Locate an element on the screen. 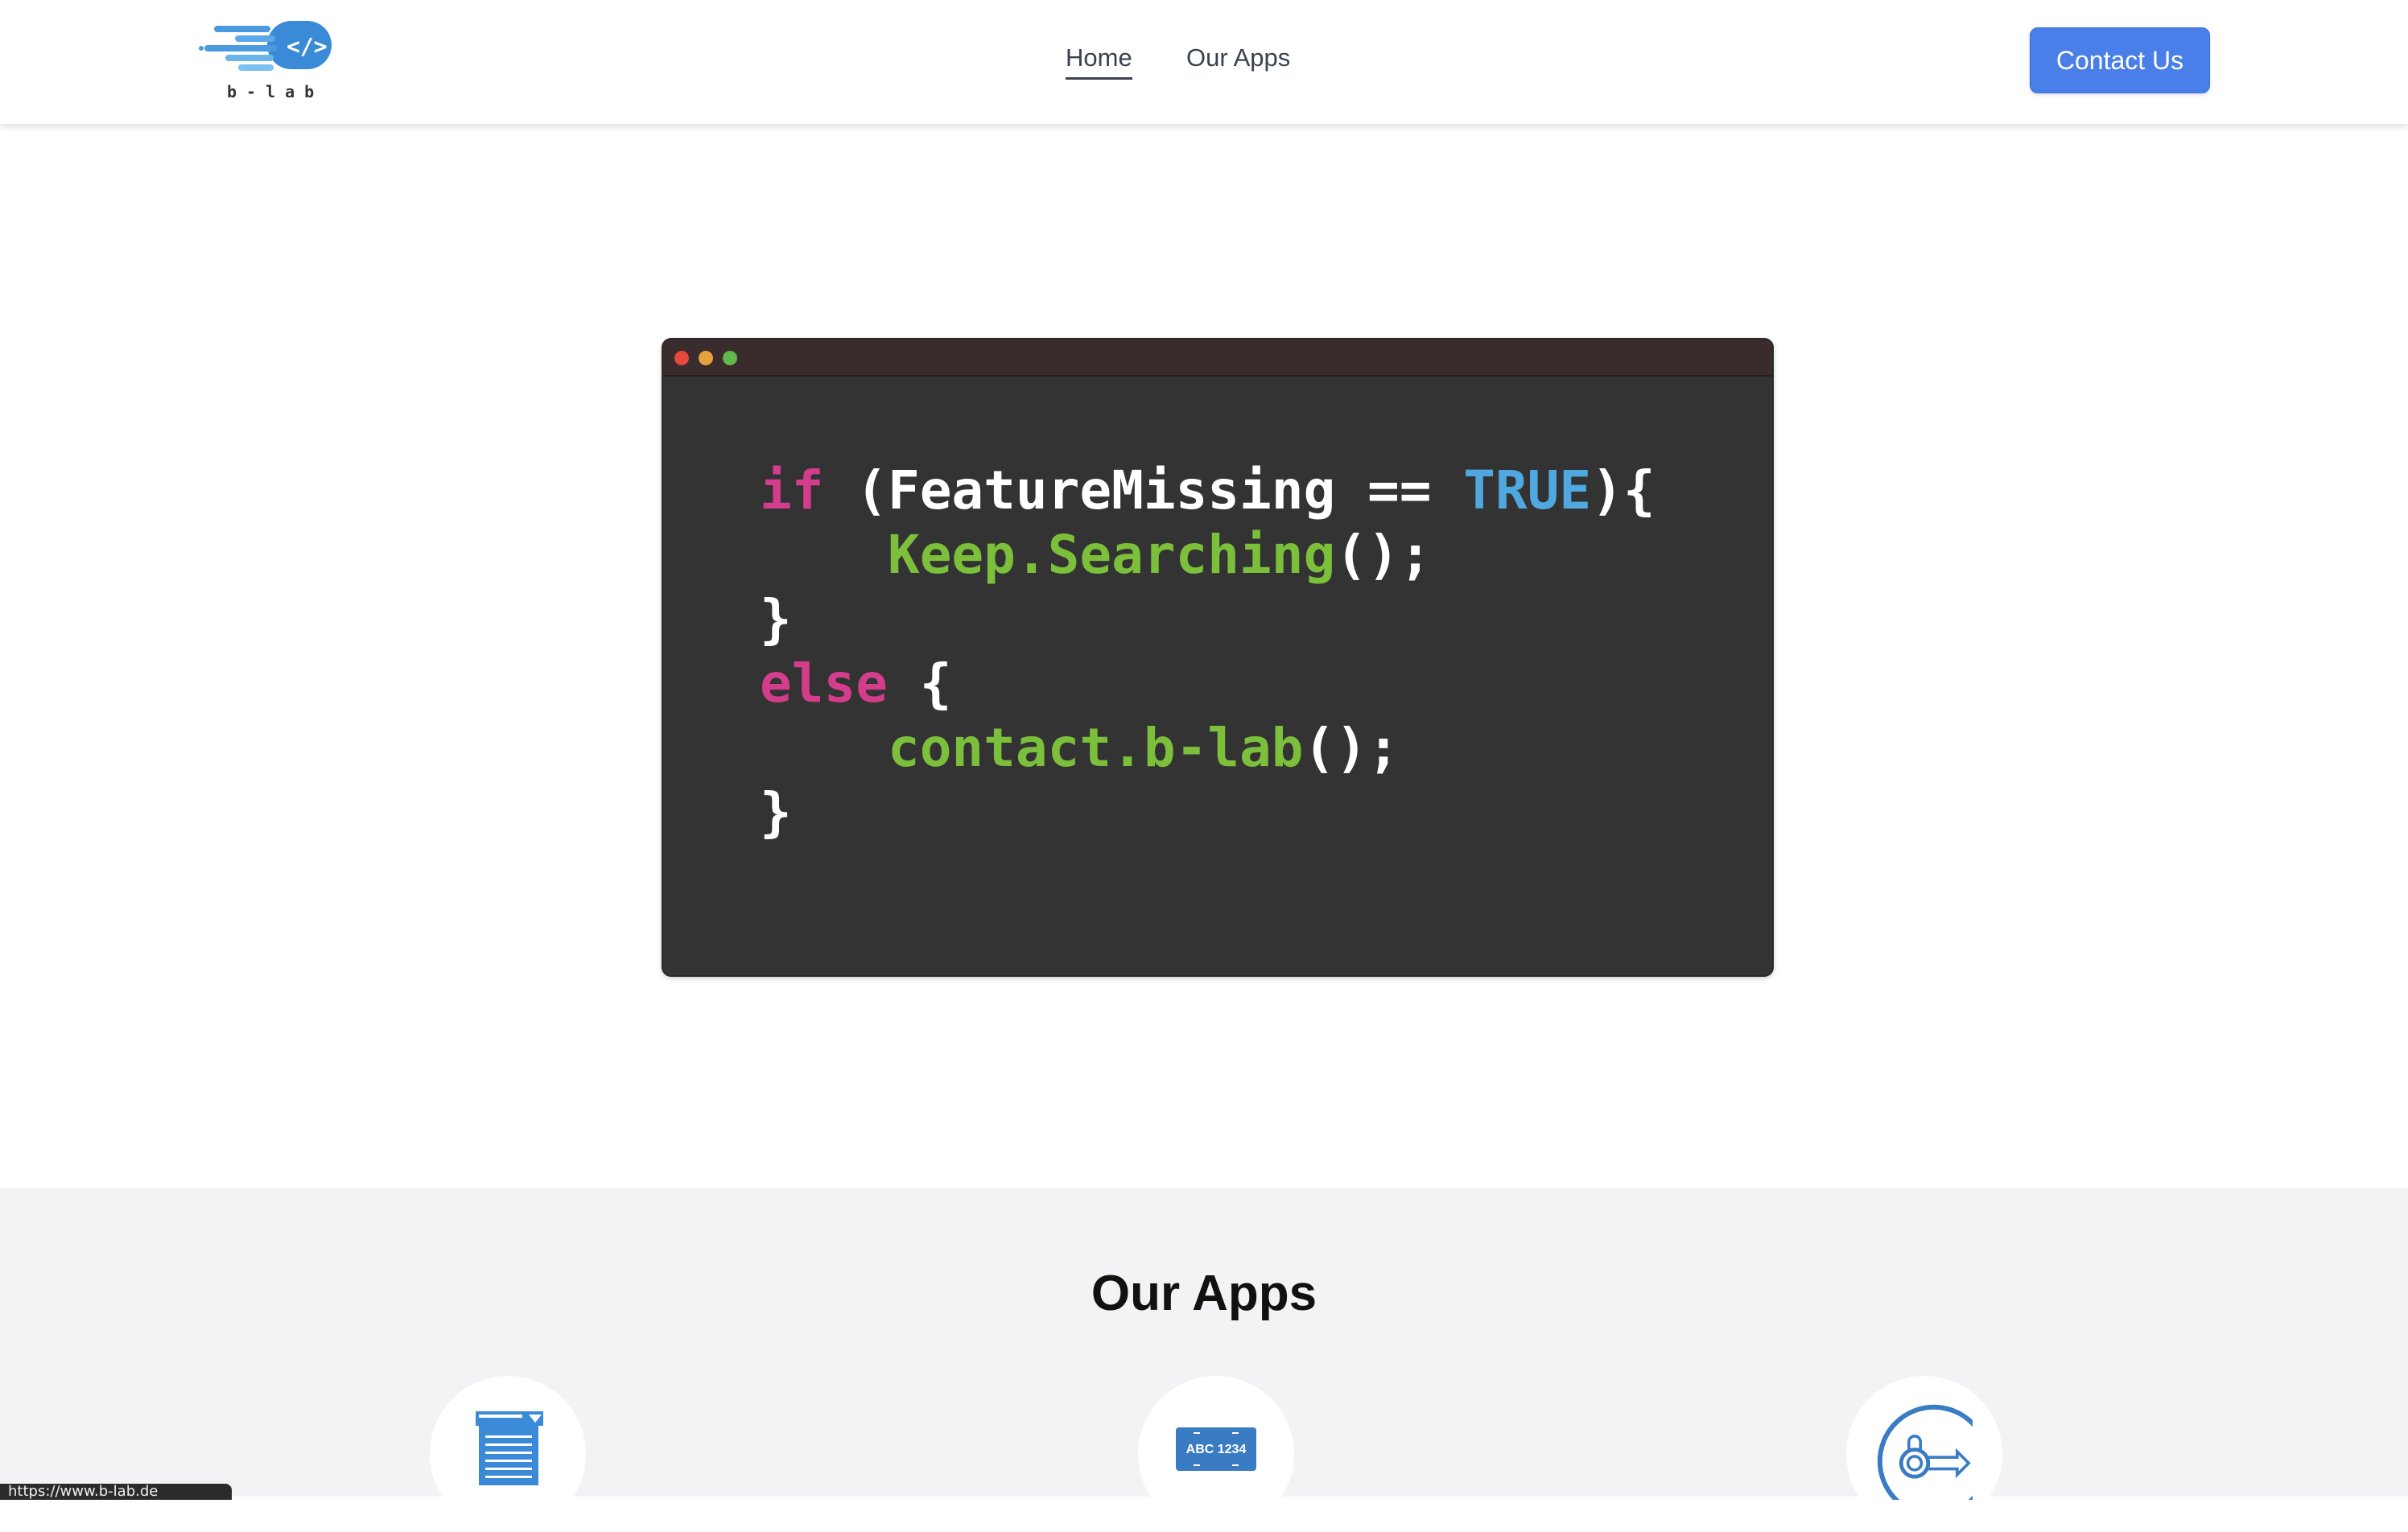  license-plate-icon: ABC 1234 is located at coordinates (1216, 1449).